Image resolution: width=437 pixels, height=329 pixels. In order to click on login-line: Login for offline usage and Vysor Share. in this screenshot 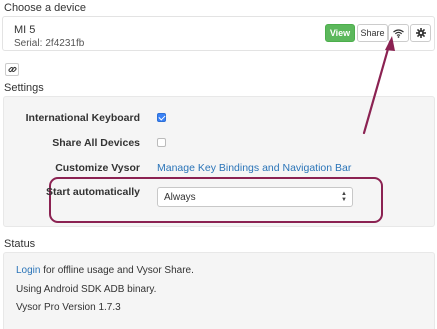, I will do `click(105, 270)`.